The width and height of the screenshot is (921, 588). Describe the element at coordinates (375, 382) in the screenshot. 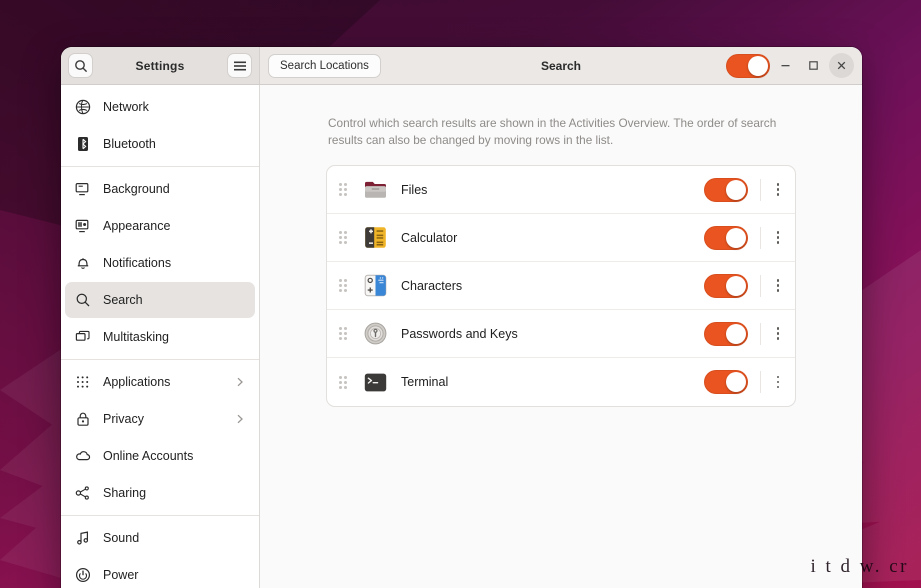

I see `terminal-icon` at that location.